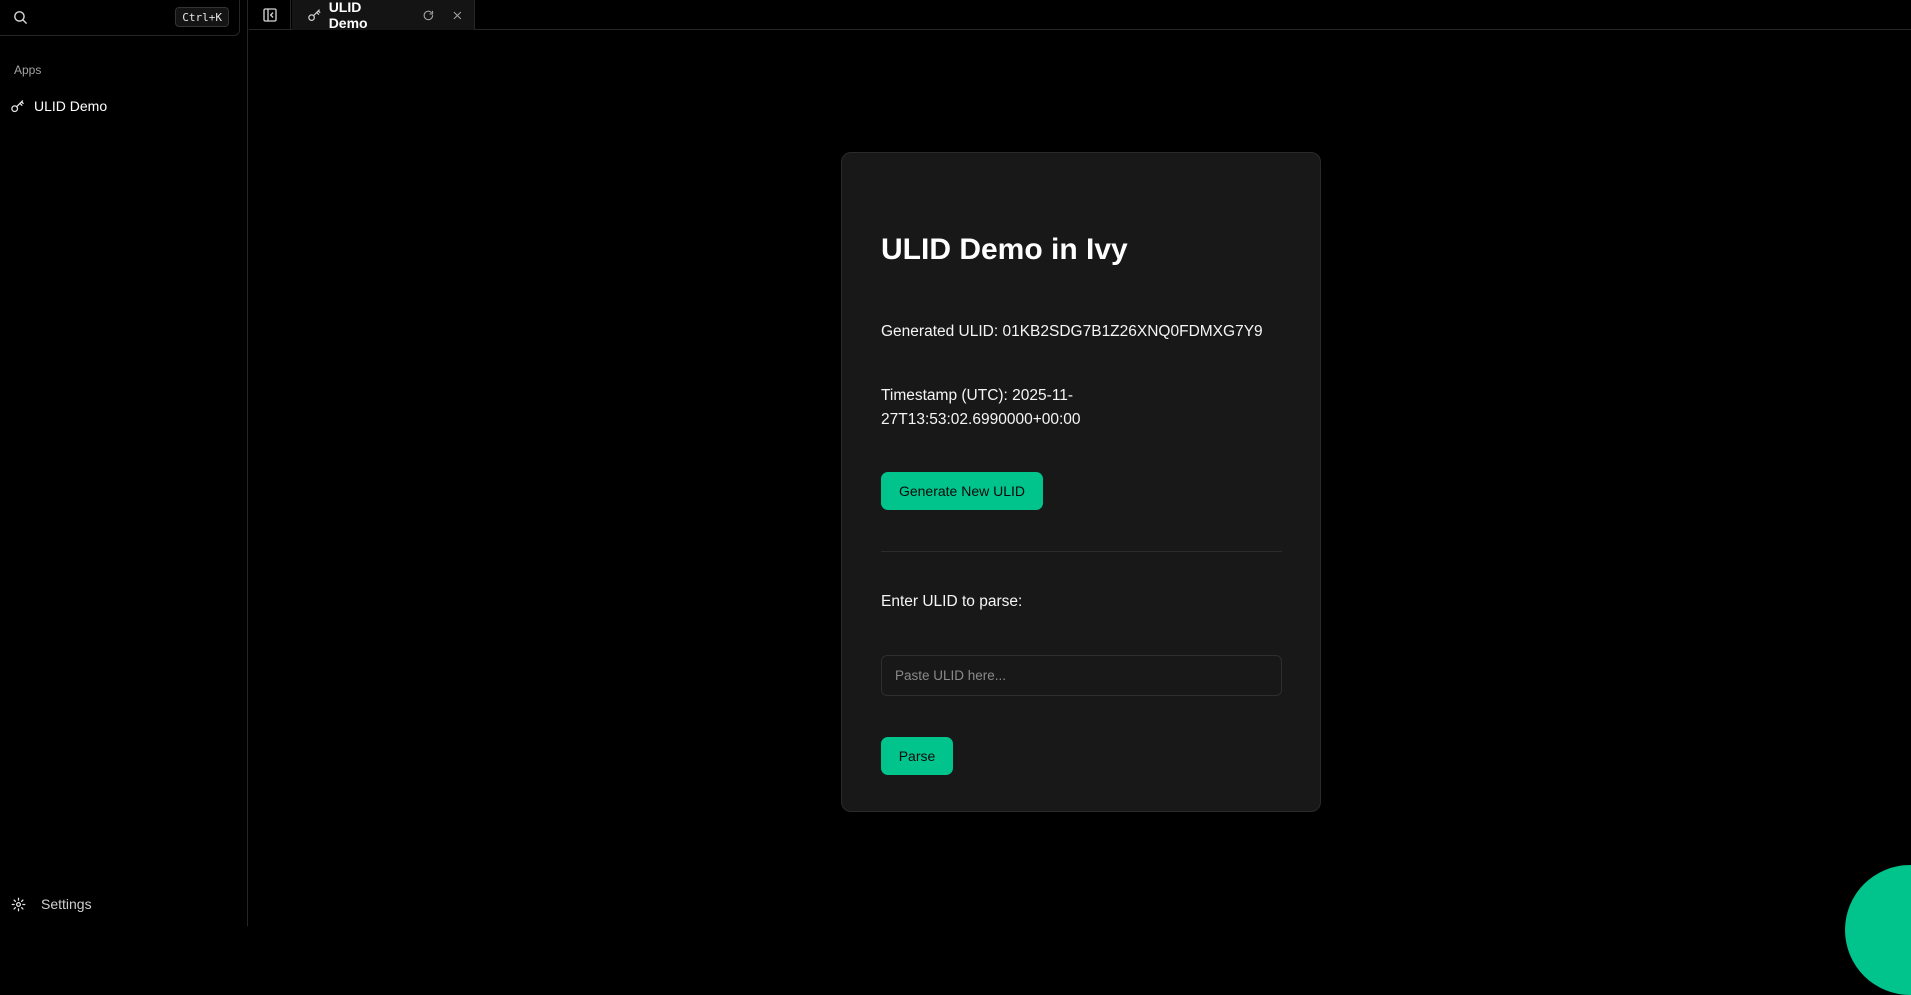 The width and height of the screenshot is (1911, 995). Describe the element at coordinates (952, 601) in the screenshot. I see `enter-ulid-label: Enter ULID to parse:` at that location.